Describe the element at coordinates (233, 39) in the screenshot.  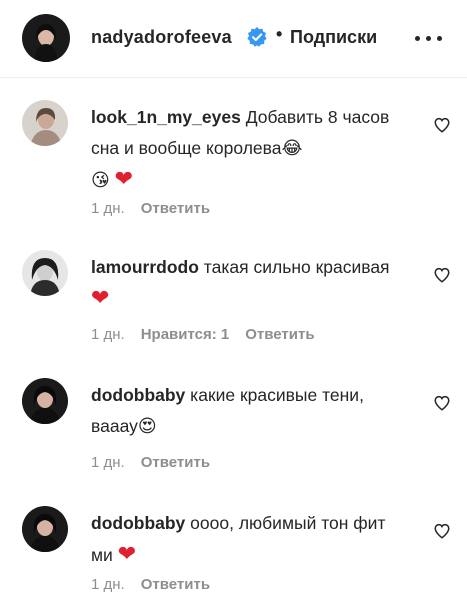
I see `post-header: nadyadorofeeva • Подписки` at that location.